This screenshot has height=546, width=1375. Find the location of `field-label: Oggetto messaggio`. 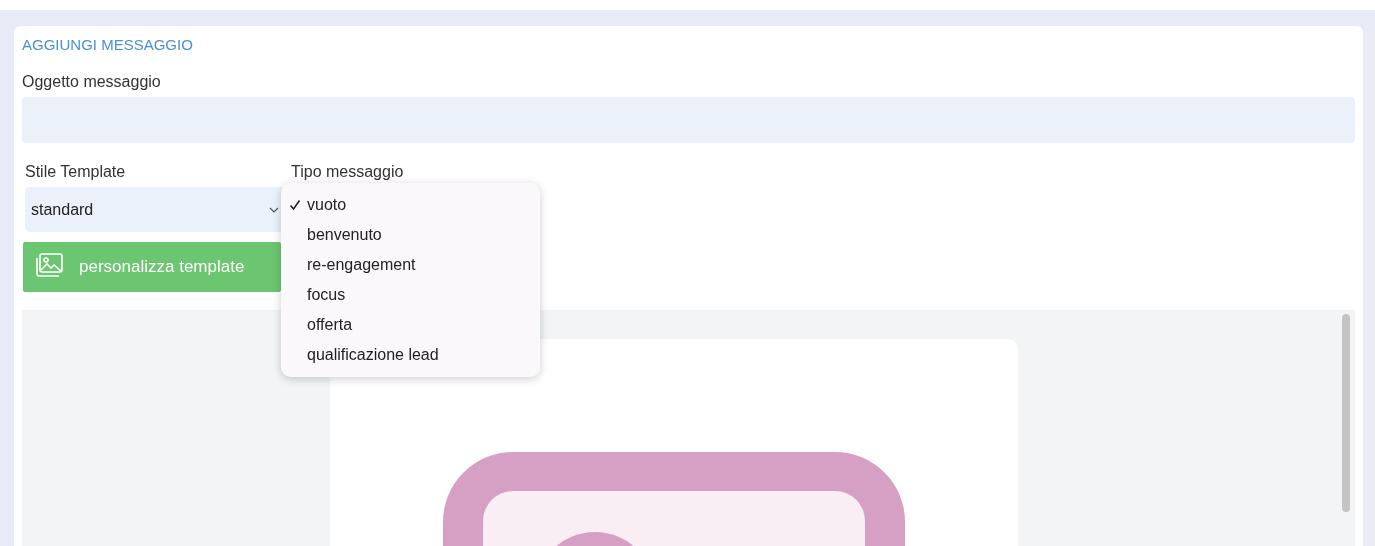

field-label: Oggetto messaggio is located at coordinates (91, 82).